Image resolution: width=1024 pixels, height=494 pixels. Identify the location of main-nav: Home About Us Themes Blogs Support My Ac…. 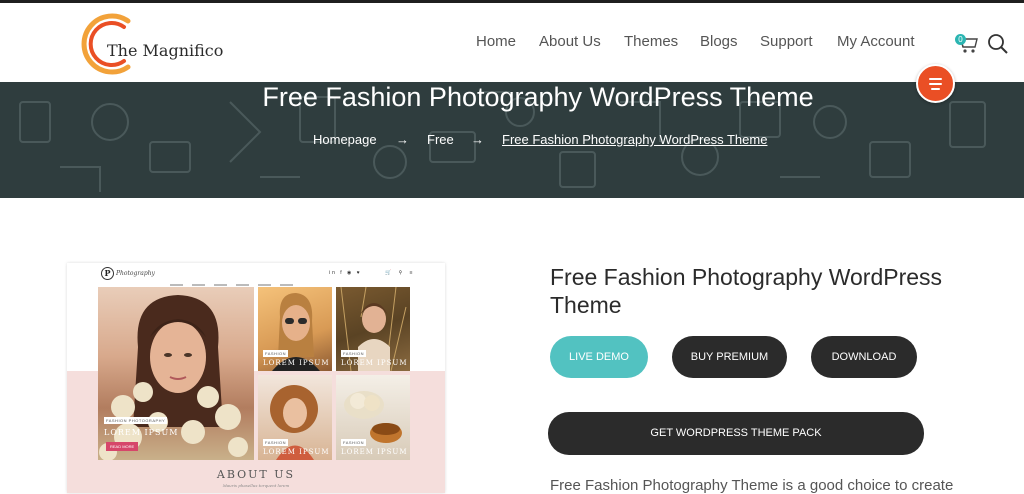
(512, 43).